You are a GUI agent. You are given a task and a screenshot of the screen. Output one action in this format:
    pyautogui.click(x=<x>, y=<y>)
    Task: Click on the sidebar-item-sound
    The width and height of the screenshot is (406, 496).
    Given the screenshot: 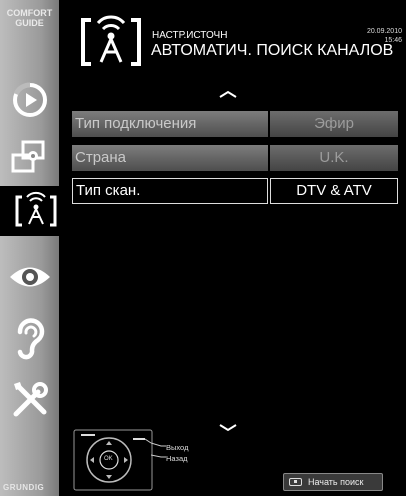 What is the action you would take?
    pyautogui.click(x=29, y=338)
    